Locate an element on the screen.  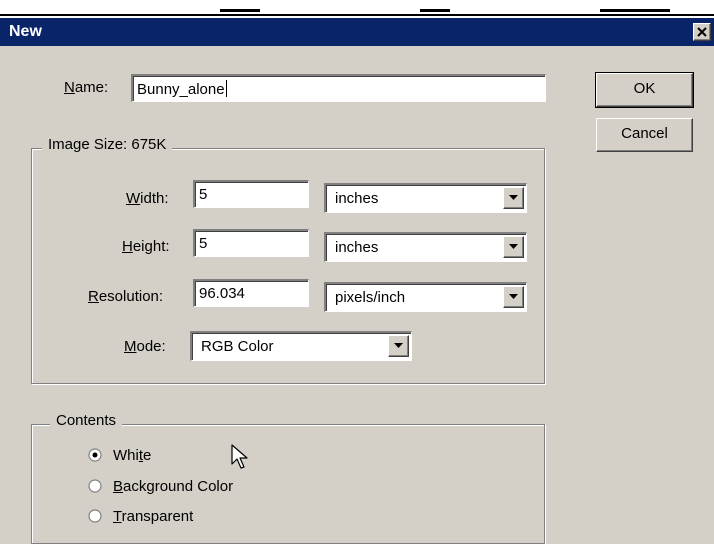
radio-label-transparent: Transparent is located at coordinates (153, 516).